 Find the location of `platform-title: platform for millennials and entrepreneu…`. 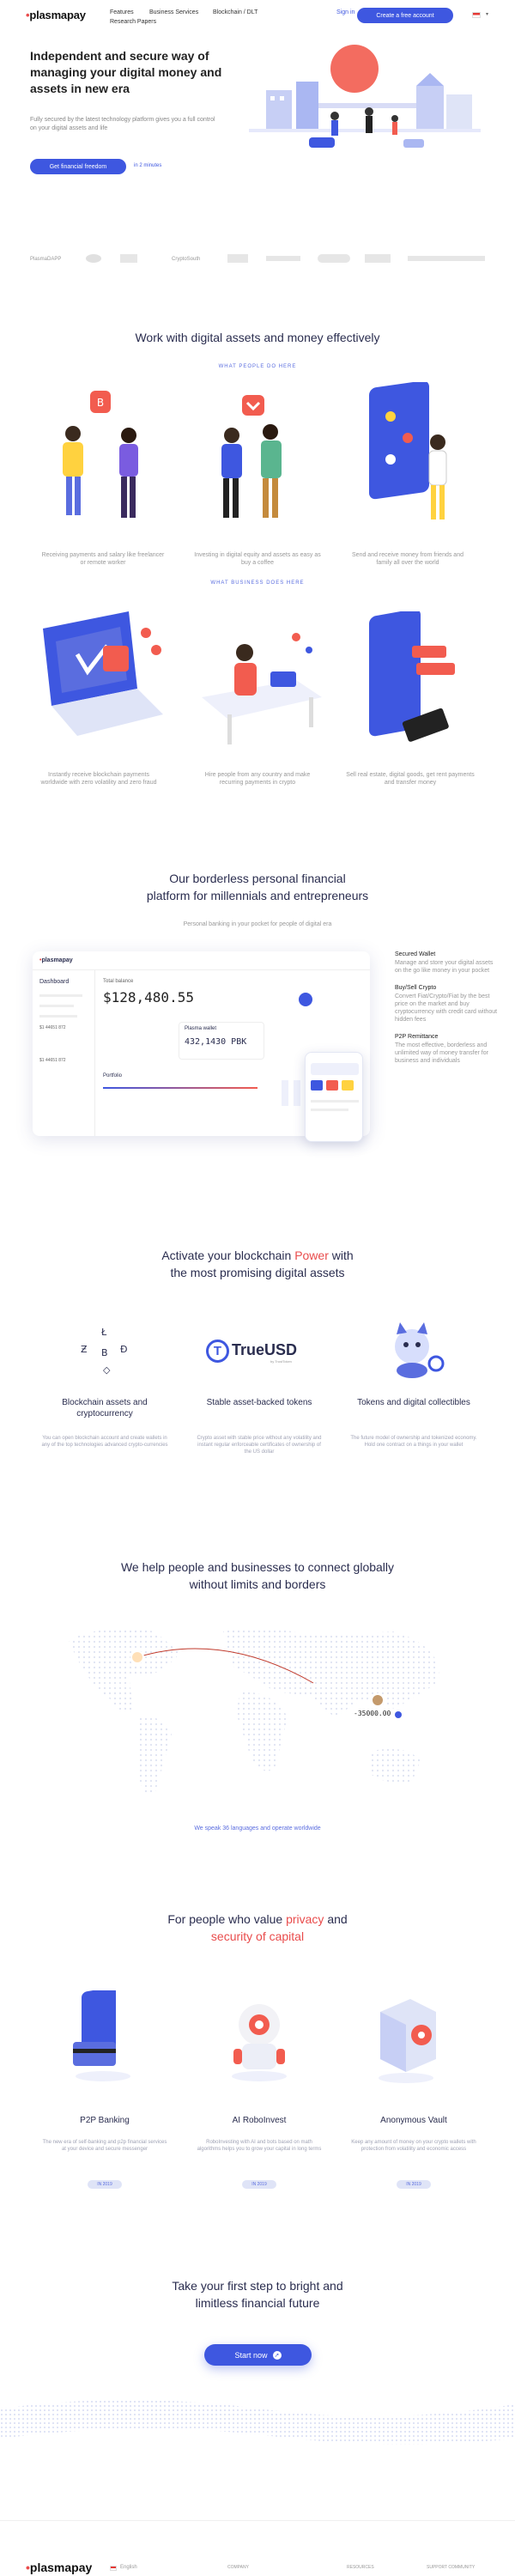

platform-title: platform for millennials and entrepreneu… is located at coordinates (257, 896).